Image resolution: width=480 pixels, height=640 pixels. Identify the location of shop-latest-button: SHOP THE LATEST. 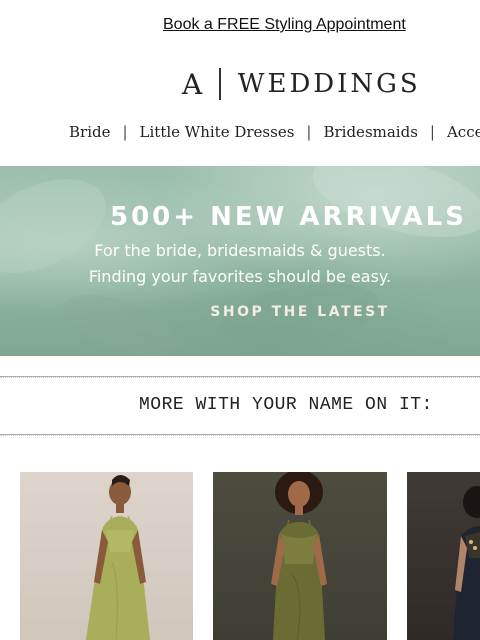
(240, 312).